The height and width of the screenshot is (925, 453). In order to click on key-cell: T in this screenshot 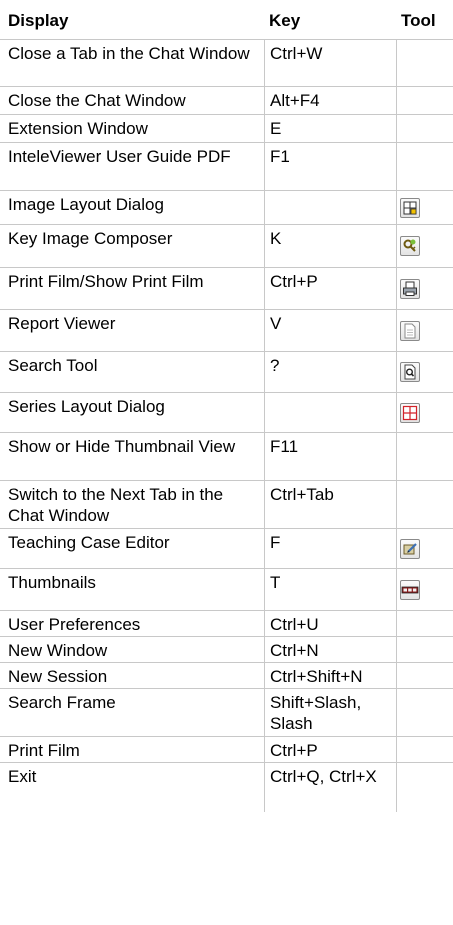, I will do `click(330, 589)`.